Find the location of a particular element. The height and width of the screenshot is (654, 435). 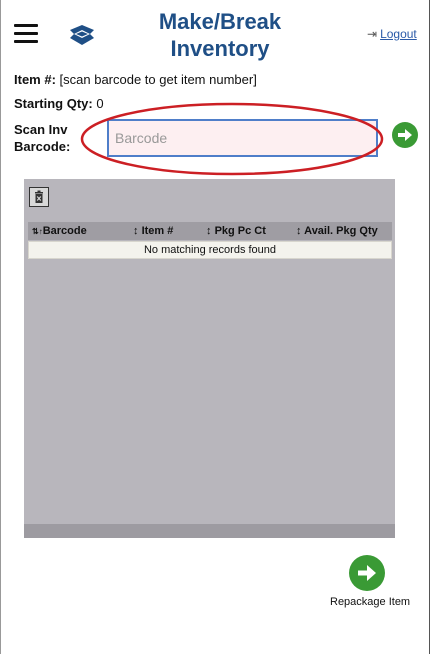

sort-asc-icon: ⇅↑ is located at coordinates (37, 231).